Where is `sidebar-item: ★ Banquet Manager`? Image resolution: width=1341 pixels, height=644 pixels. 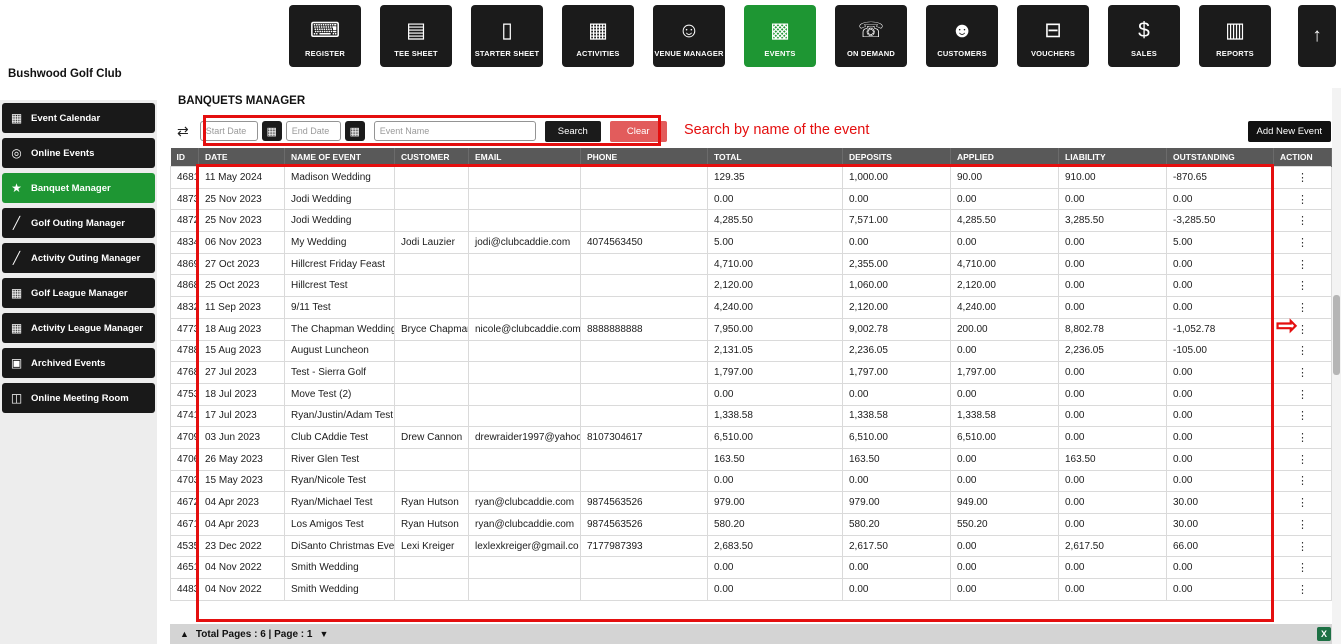 sidebar-item: ★ Banquet Manager is located at coordinates (78, 188).